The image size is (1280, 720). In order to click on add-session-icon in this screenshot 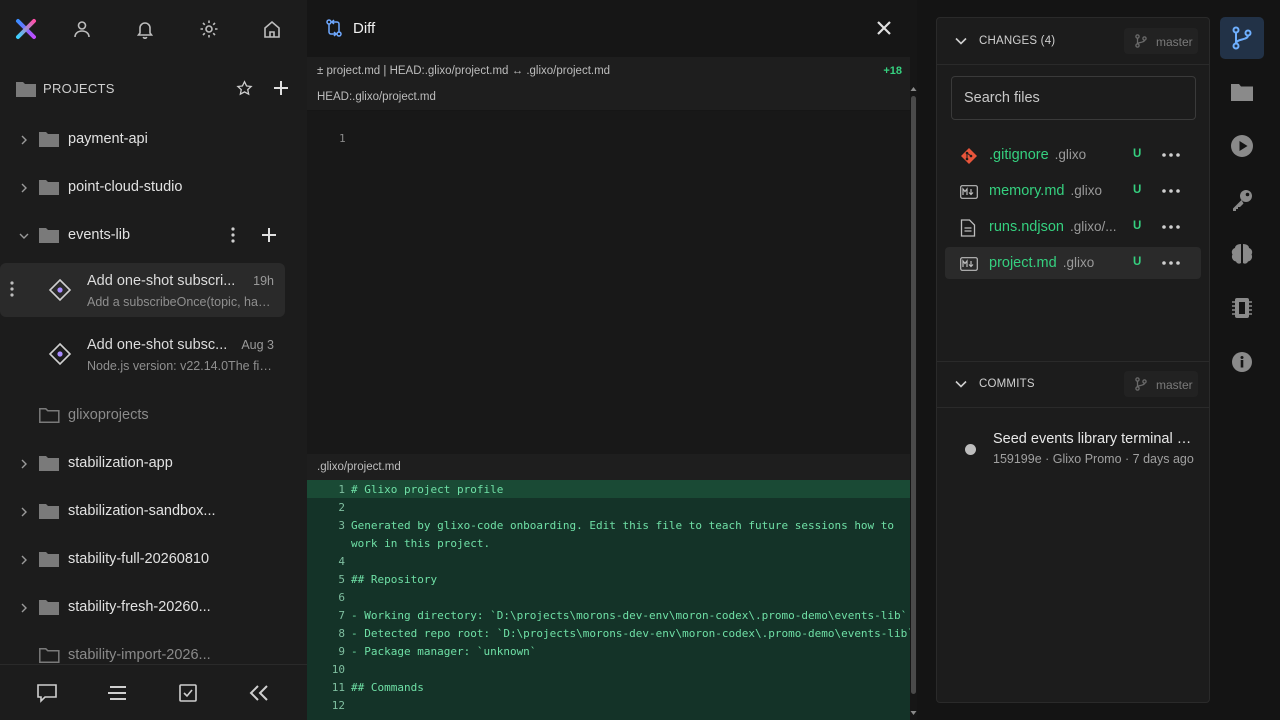, I will do `click(269, 235)`.